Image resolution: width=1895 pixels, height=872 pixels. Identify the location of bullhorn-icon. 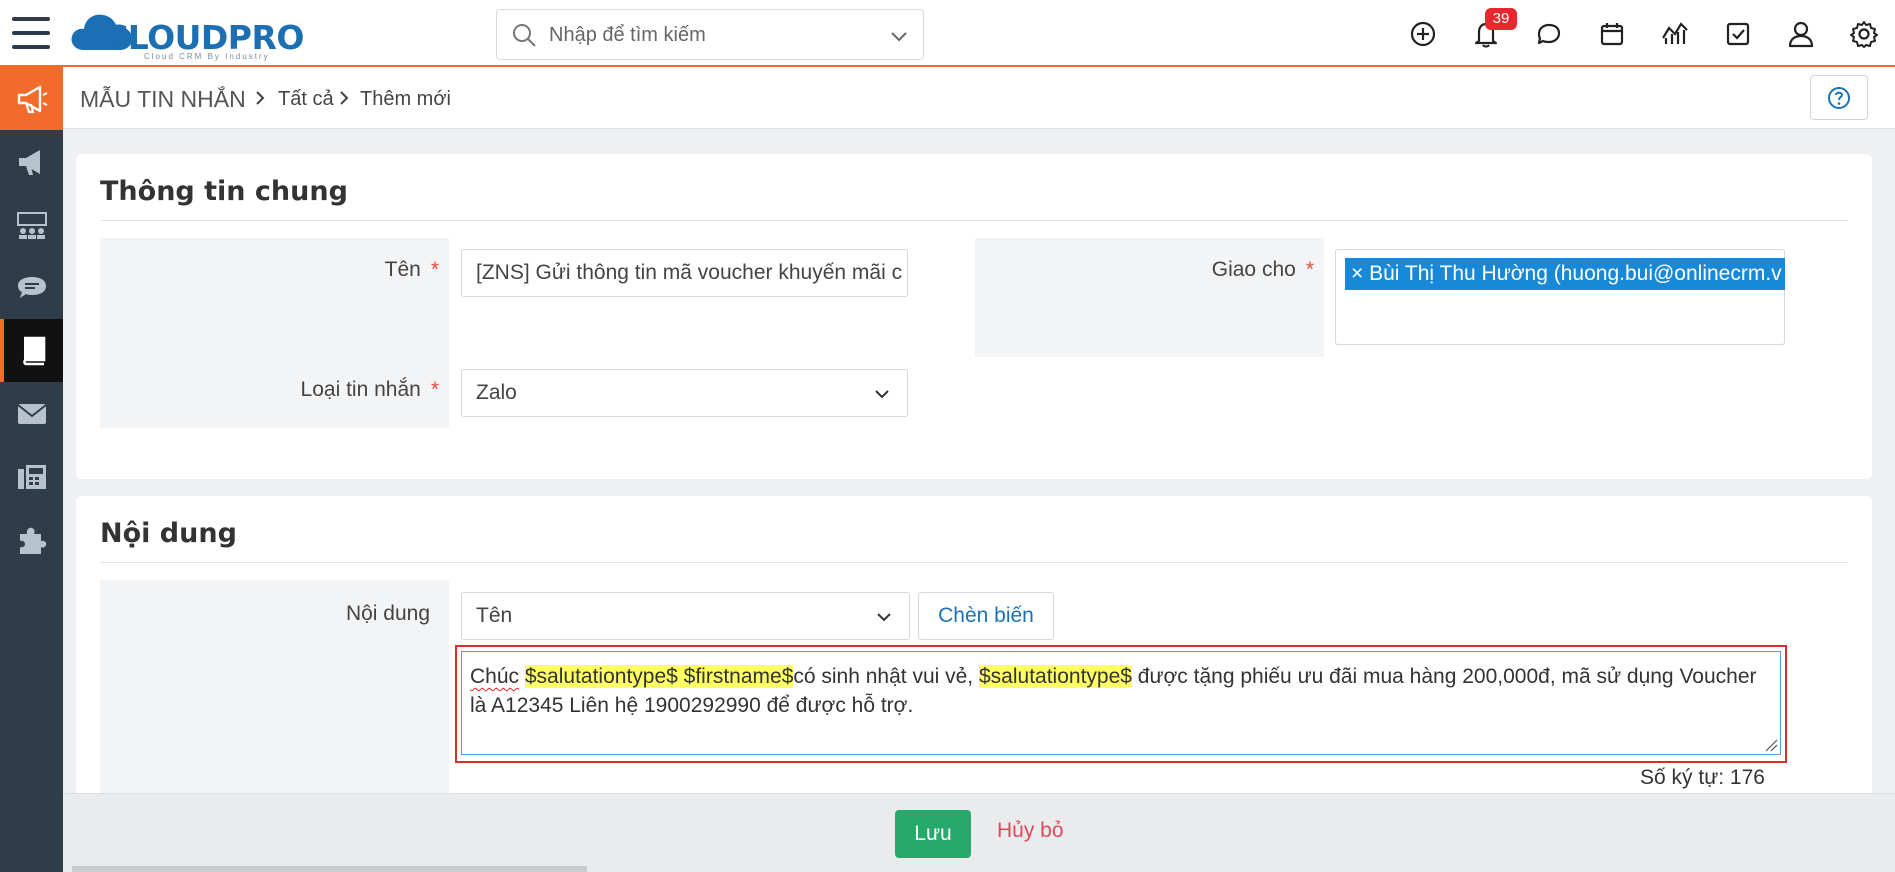
(29, 162).